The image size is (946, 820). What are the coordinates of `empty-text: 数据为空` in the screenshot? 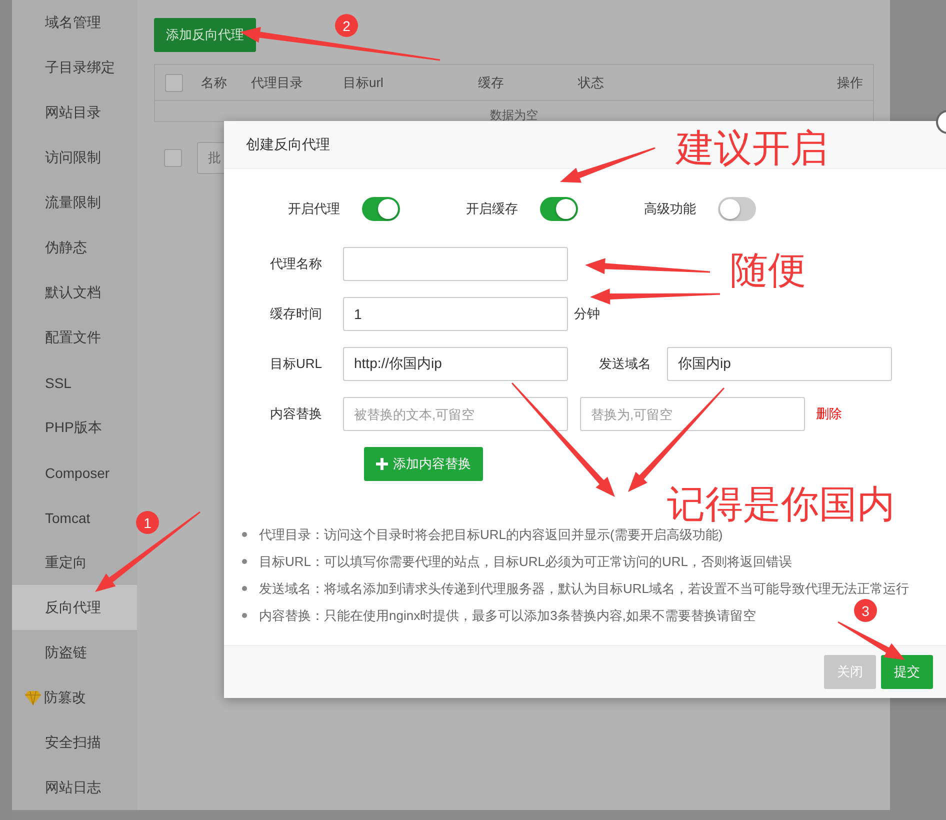 It's located at (514, 115).